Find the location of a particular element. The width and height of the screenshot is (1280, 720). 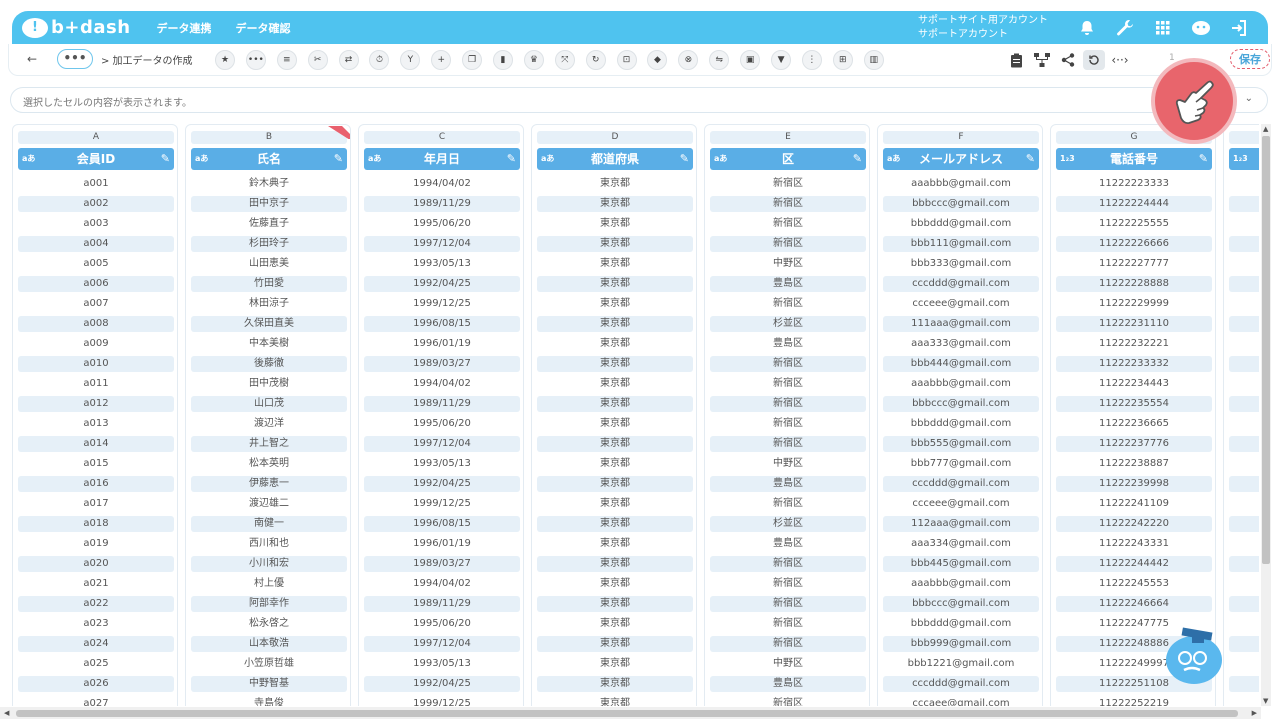

table-cell: a011 is located at coordinates (96, 384).